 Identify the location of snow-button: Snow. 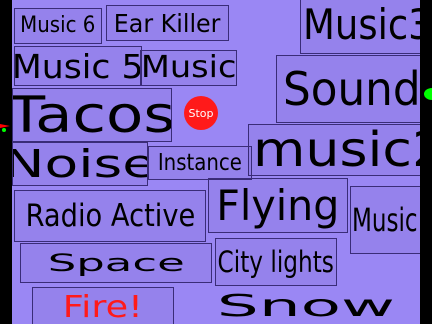
(304, 303).